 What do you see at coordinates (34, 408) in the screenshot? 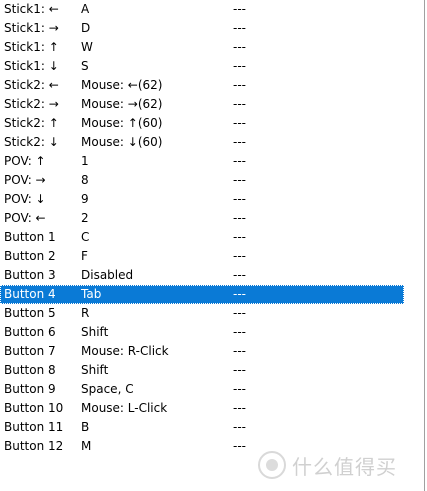
I see `row-input-label: Button 10` at bounding box center [34, 408].